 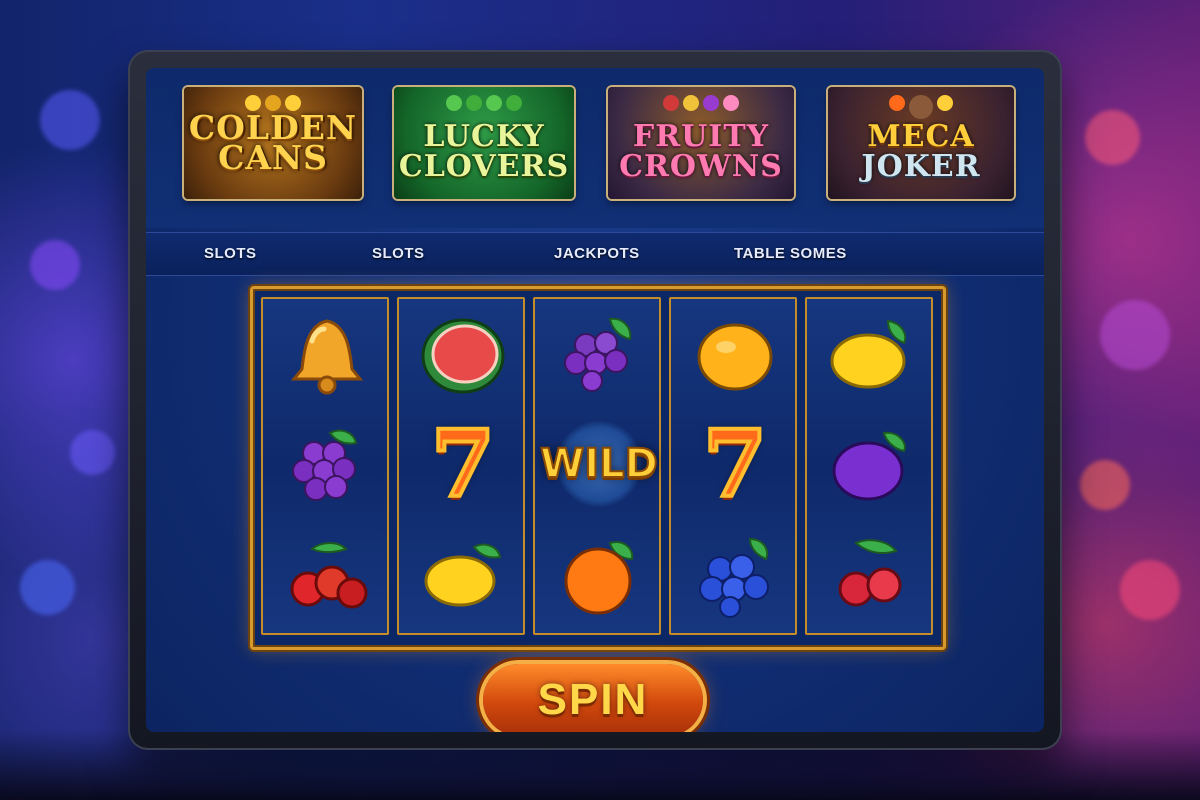 I want to click on game-title-word: FRUITY, so click(x=701, y=136).